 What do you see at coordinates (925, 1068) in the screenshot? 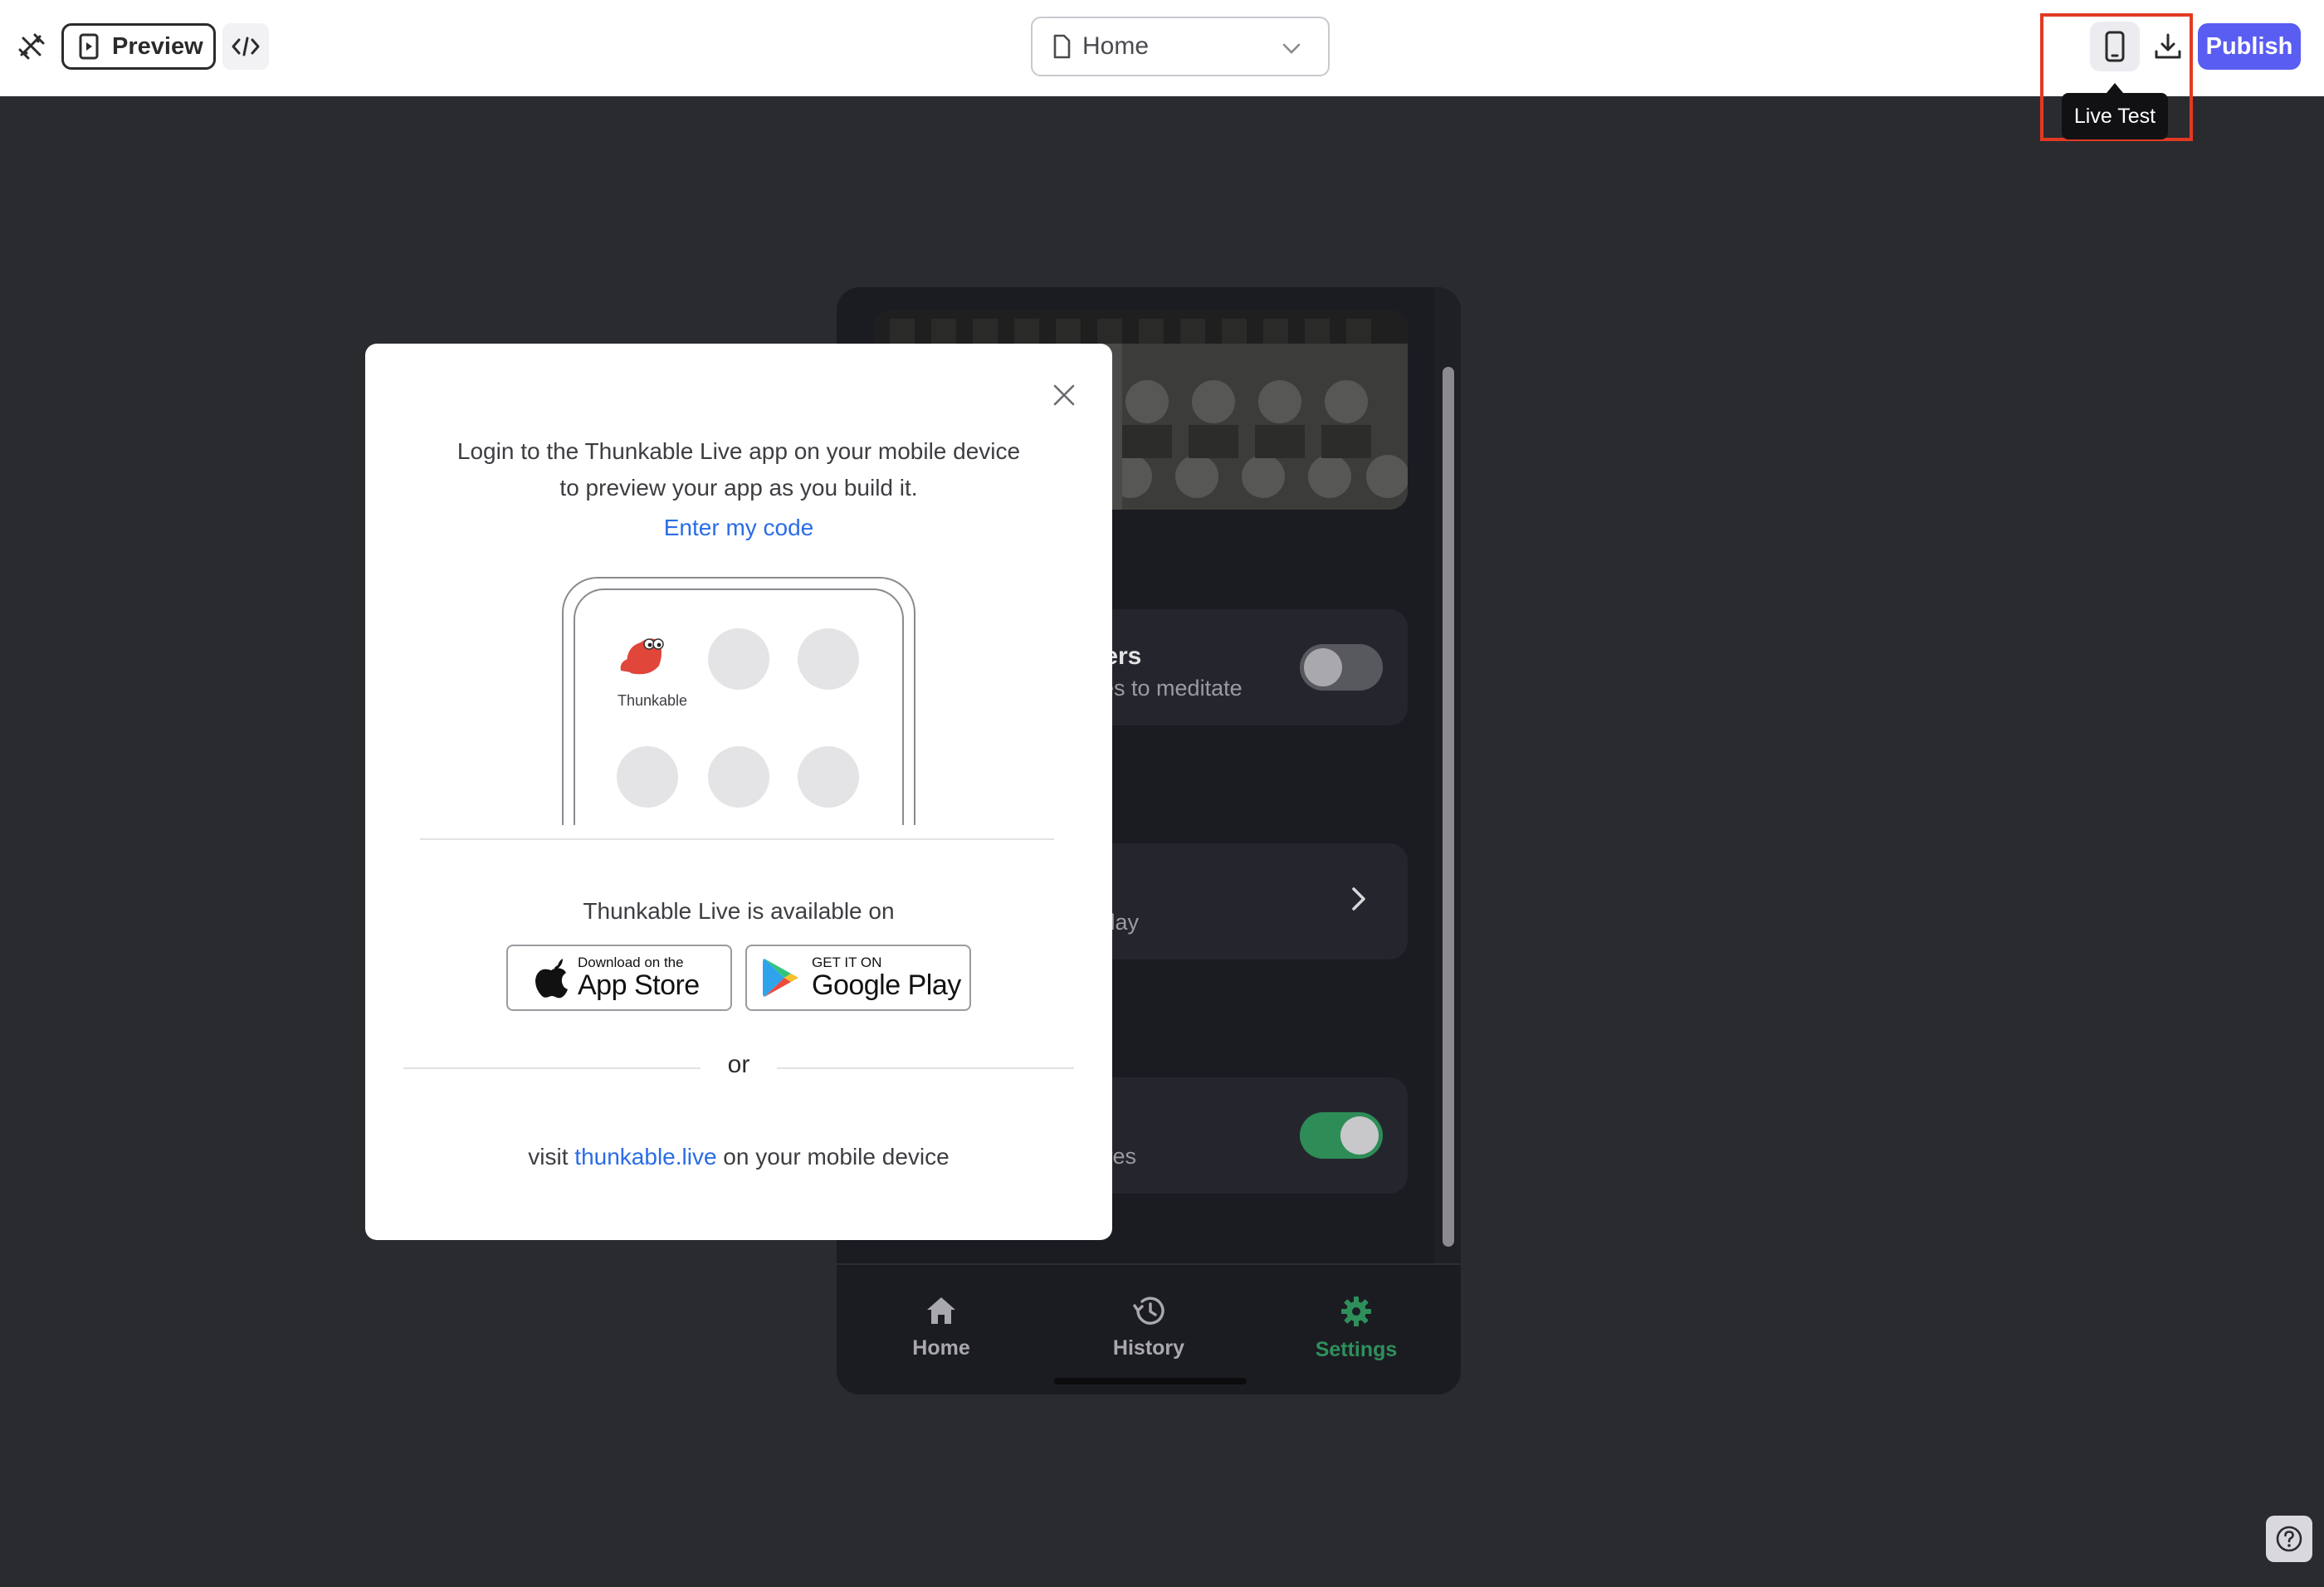
I see `or-divider-right` at bounding box center [925, 1068].